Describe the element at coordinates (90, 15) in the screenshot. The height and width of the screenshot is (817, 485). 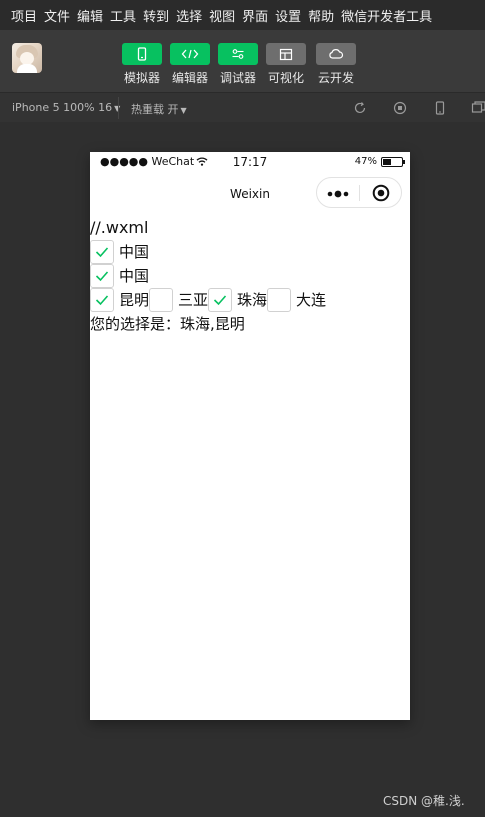
I see `menu-edit: 编辑` at that location.